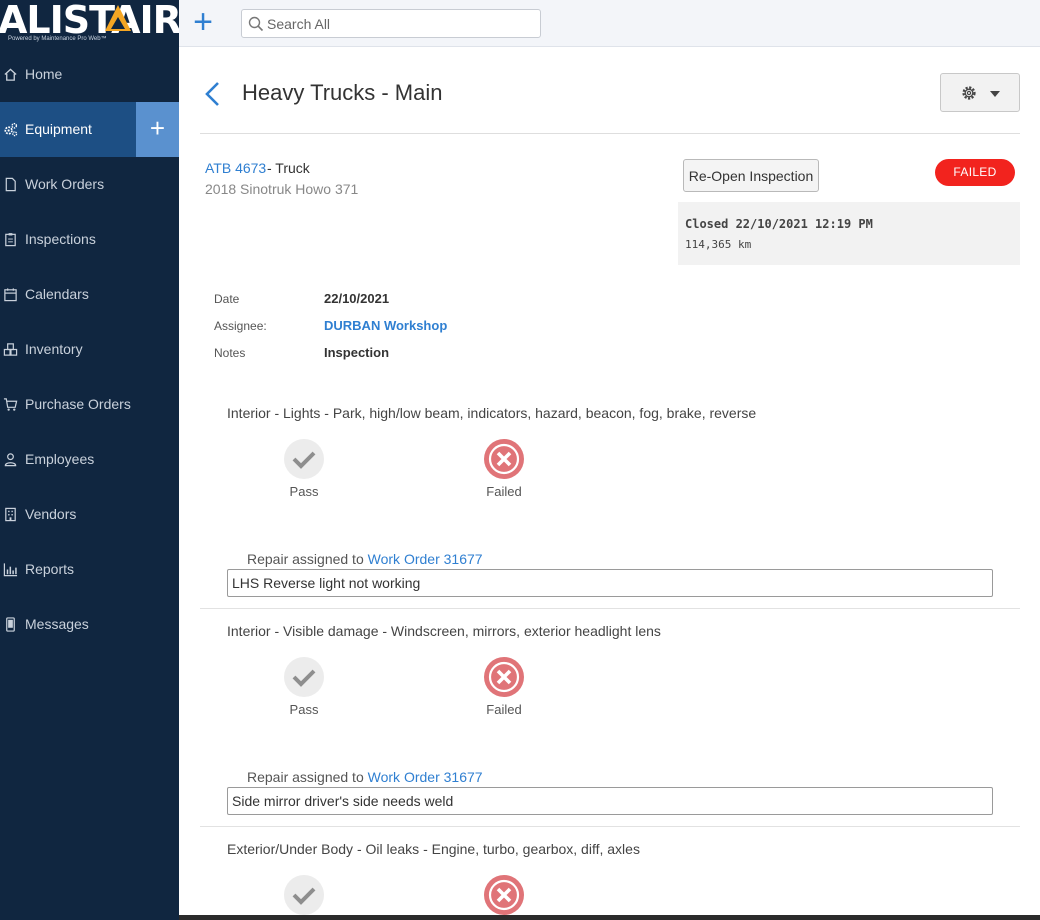 Image resolution: width=1040 pixels, height=920 pixels. What do you see at coordinates (203, 22) in the screenshot?
I see `add-new-button: +` at bounding box center [203, 22].